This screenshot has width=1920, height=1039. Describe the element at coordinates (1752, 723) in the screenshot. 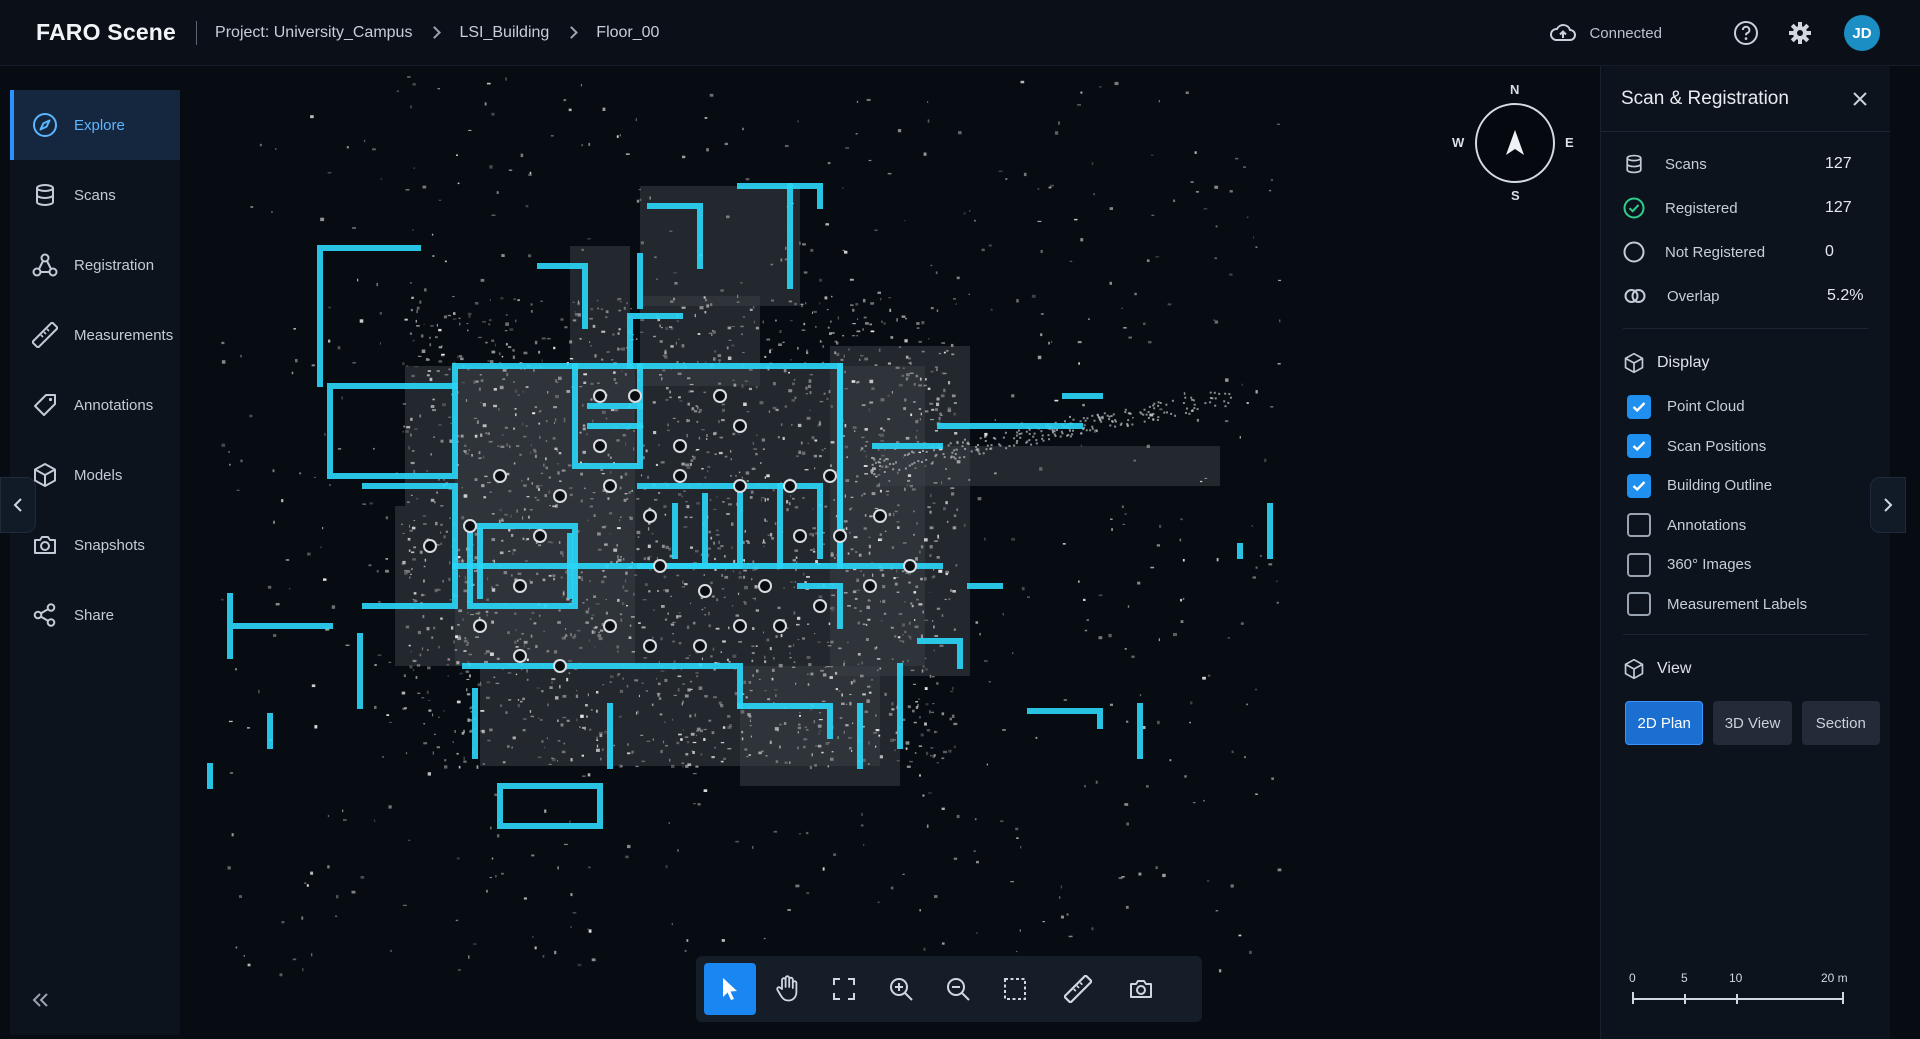

I see `view-3d-button: 3D View` at that location.